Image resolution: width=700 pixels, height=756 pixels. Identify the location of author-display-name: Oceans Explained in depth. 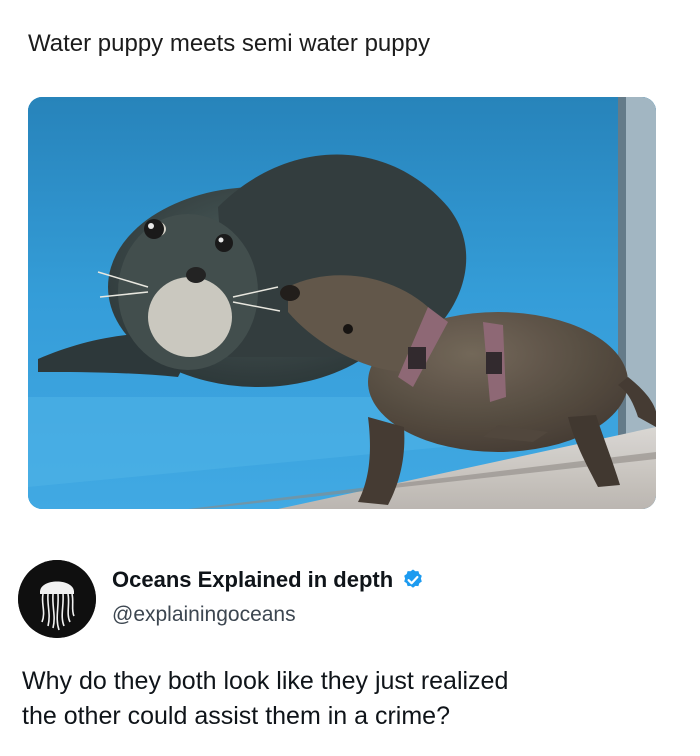
(252, 580).